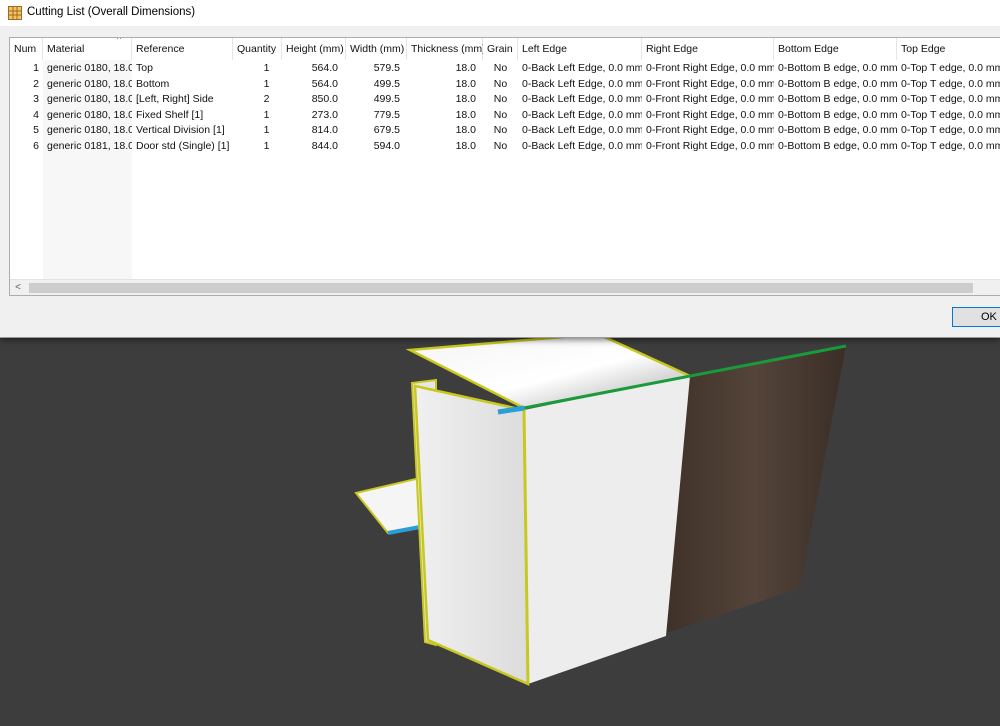 Image resolution: width=1000 pixels, height=726 pixels. I want to click on cell-width: 594.0, so click(386, 146).